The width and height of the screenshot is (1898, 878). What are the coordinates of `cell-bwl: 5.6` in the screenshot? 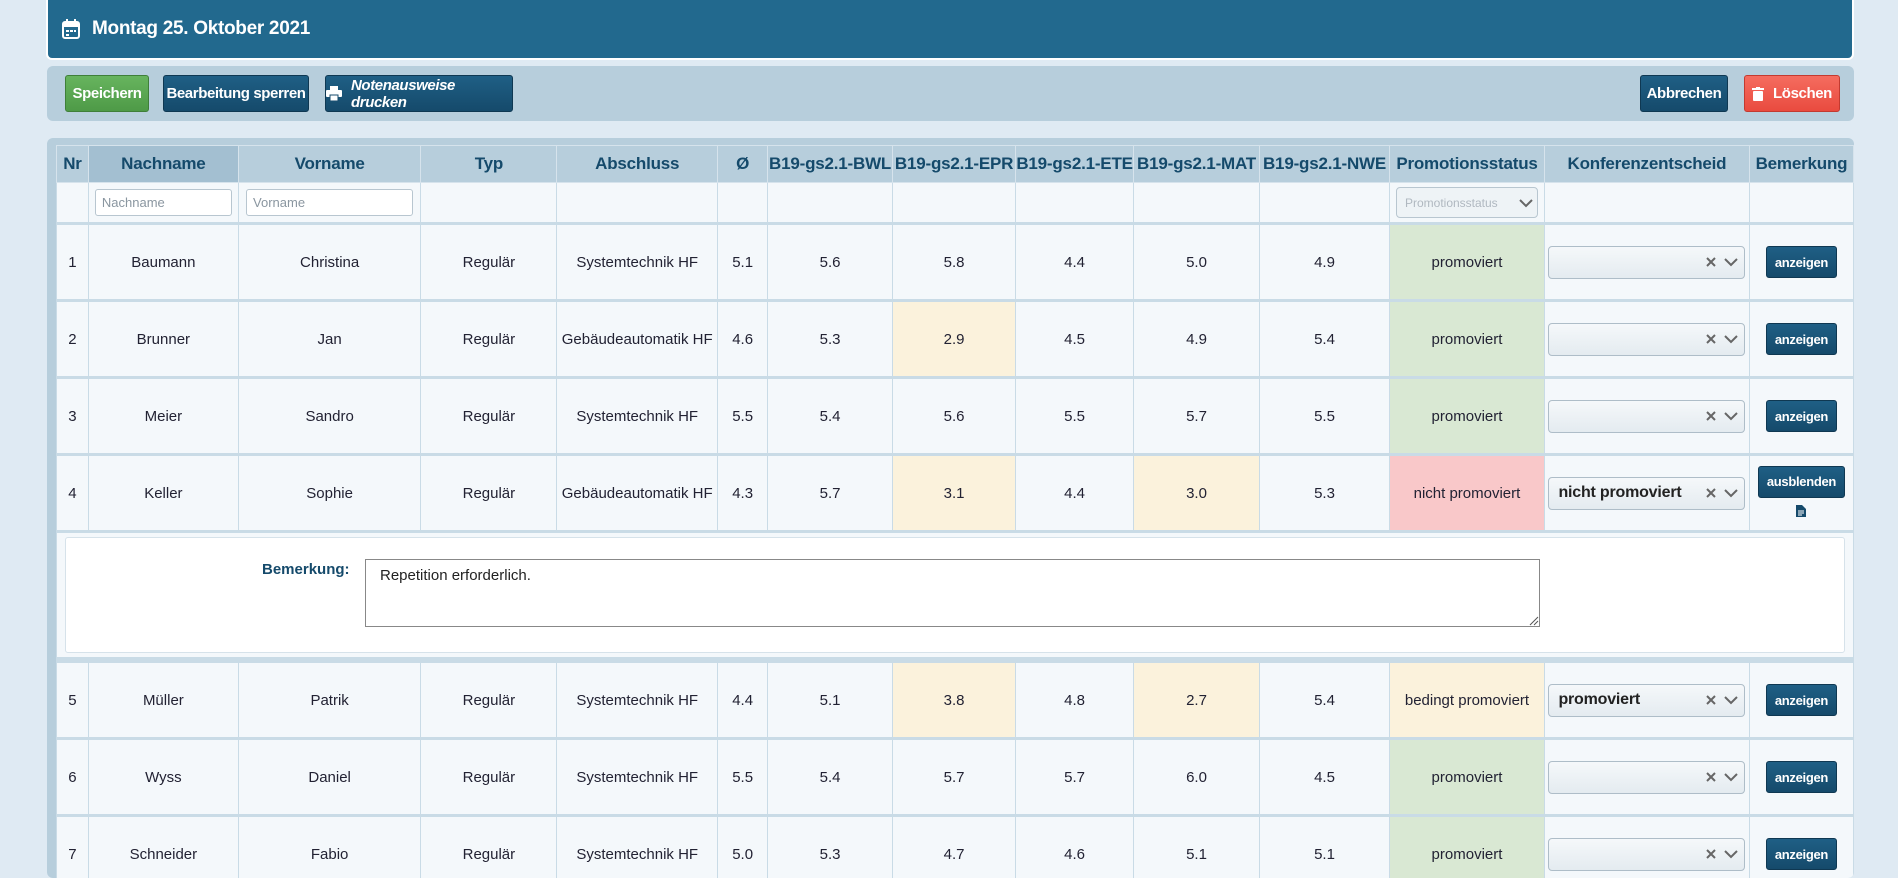 It's located at (830, 262).